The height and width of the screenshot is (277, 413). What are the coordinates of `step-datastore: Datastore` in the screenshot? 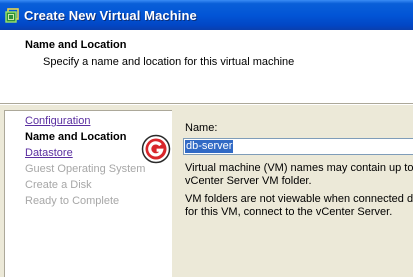 It's located at (49, 153).